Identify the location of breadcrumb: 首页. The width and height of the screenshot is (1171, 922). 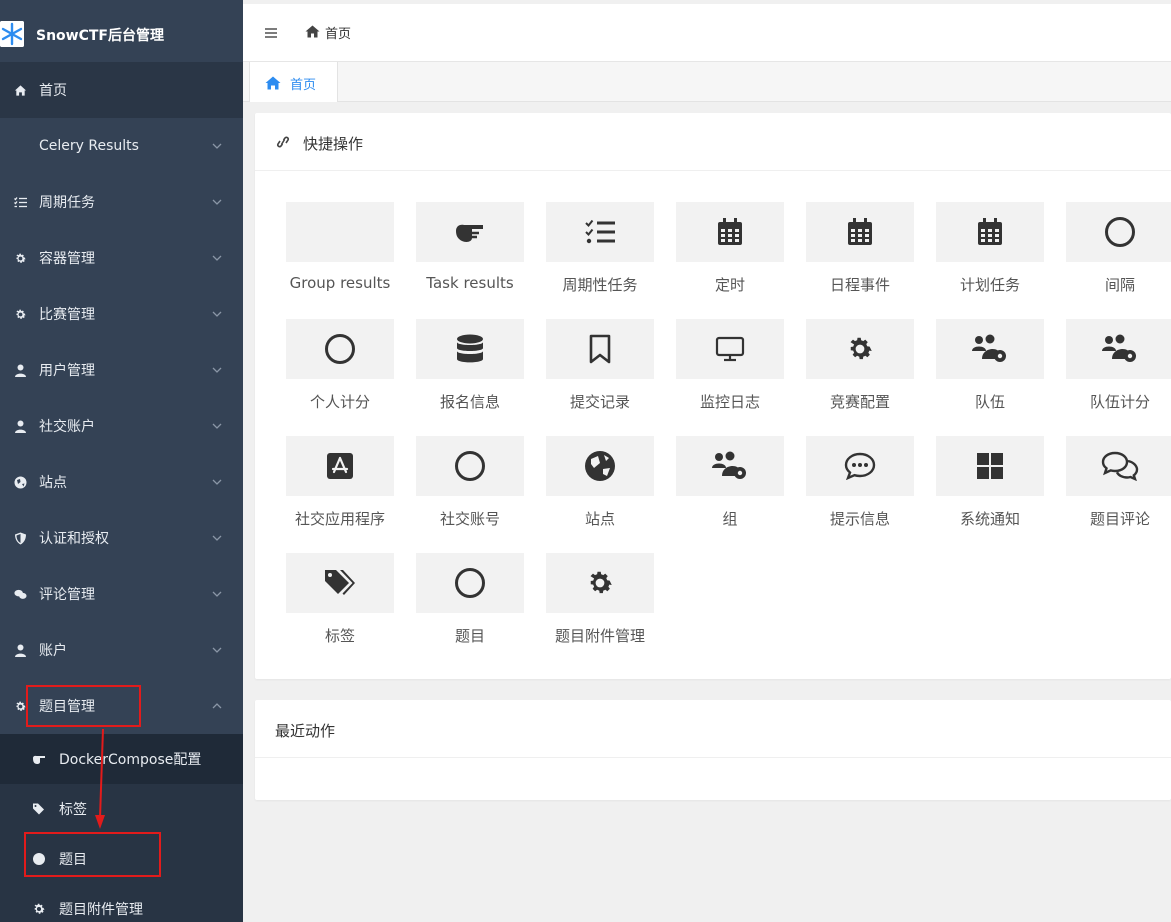
(338, 32).